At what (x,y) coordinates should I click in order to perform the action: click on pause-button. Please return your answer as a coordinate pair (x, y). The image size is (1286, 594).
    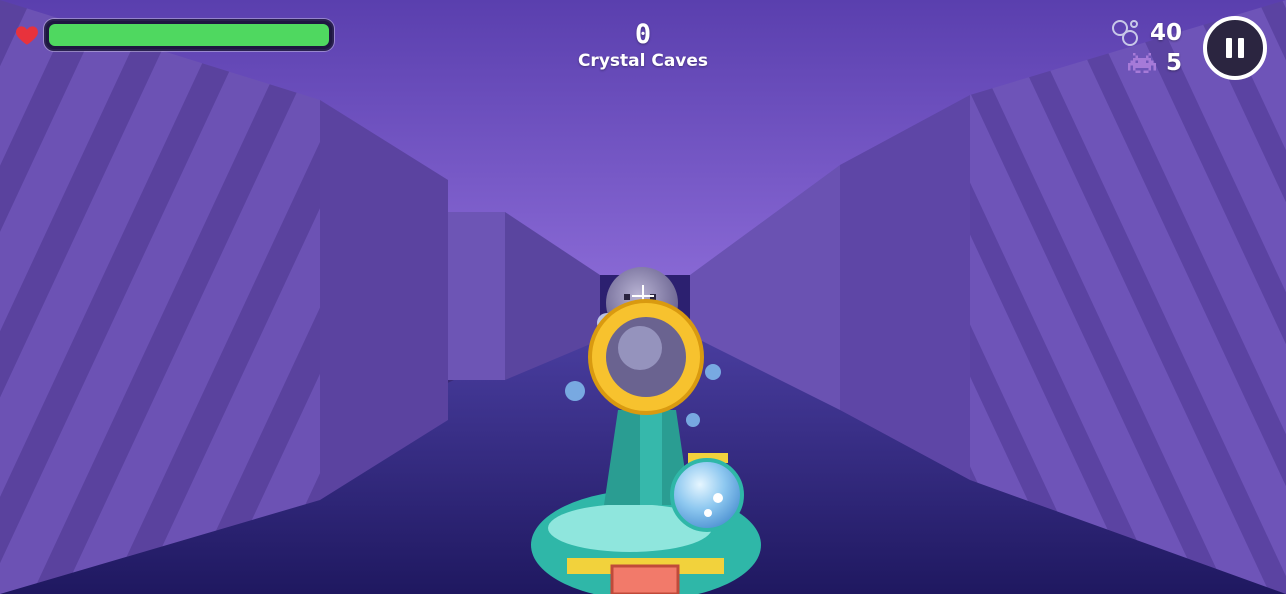
    Looking at the image, I should click on (1235, 48).